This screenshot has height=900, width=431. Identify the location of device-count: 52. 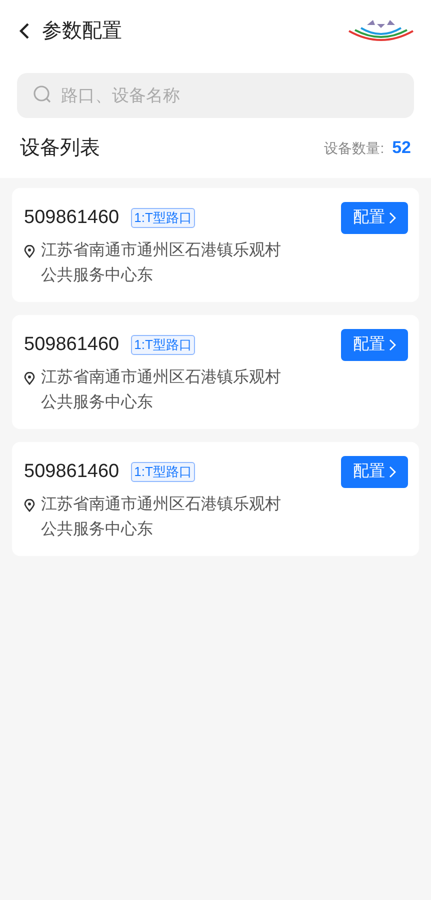
(401, 148).